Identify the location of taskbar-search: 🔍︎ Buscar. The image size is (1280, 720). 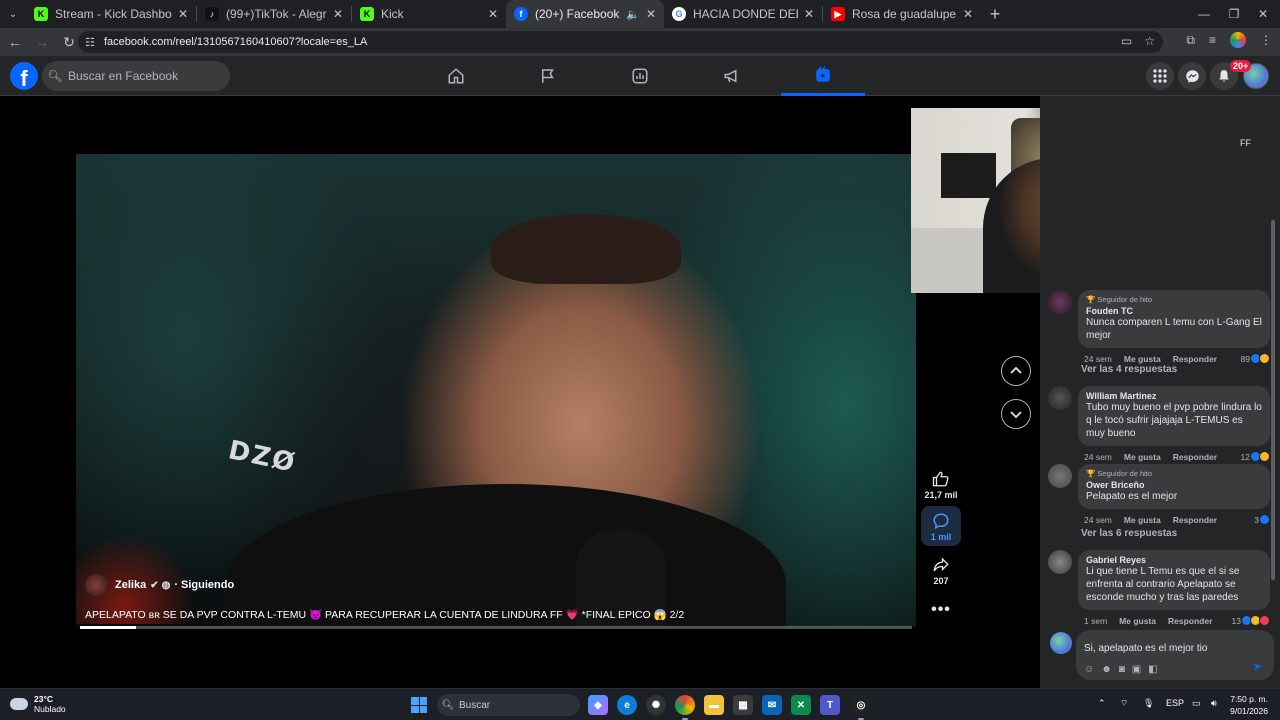
(508, 705).